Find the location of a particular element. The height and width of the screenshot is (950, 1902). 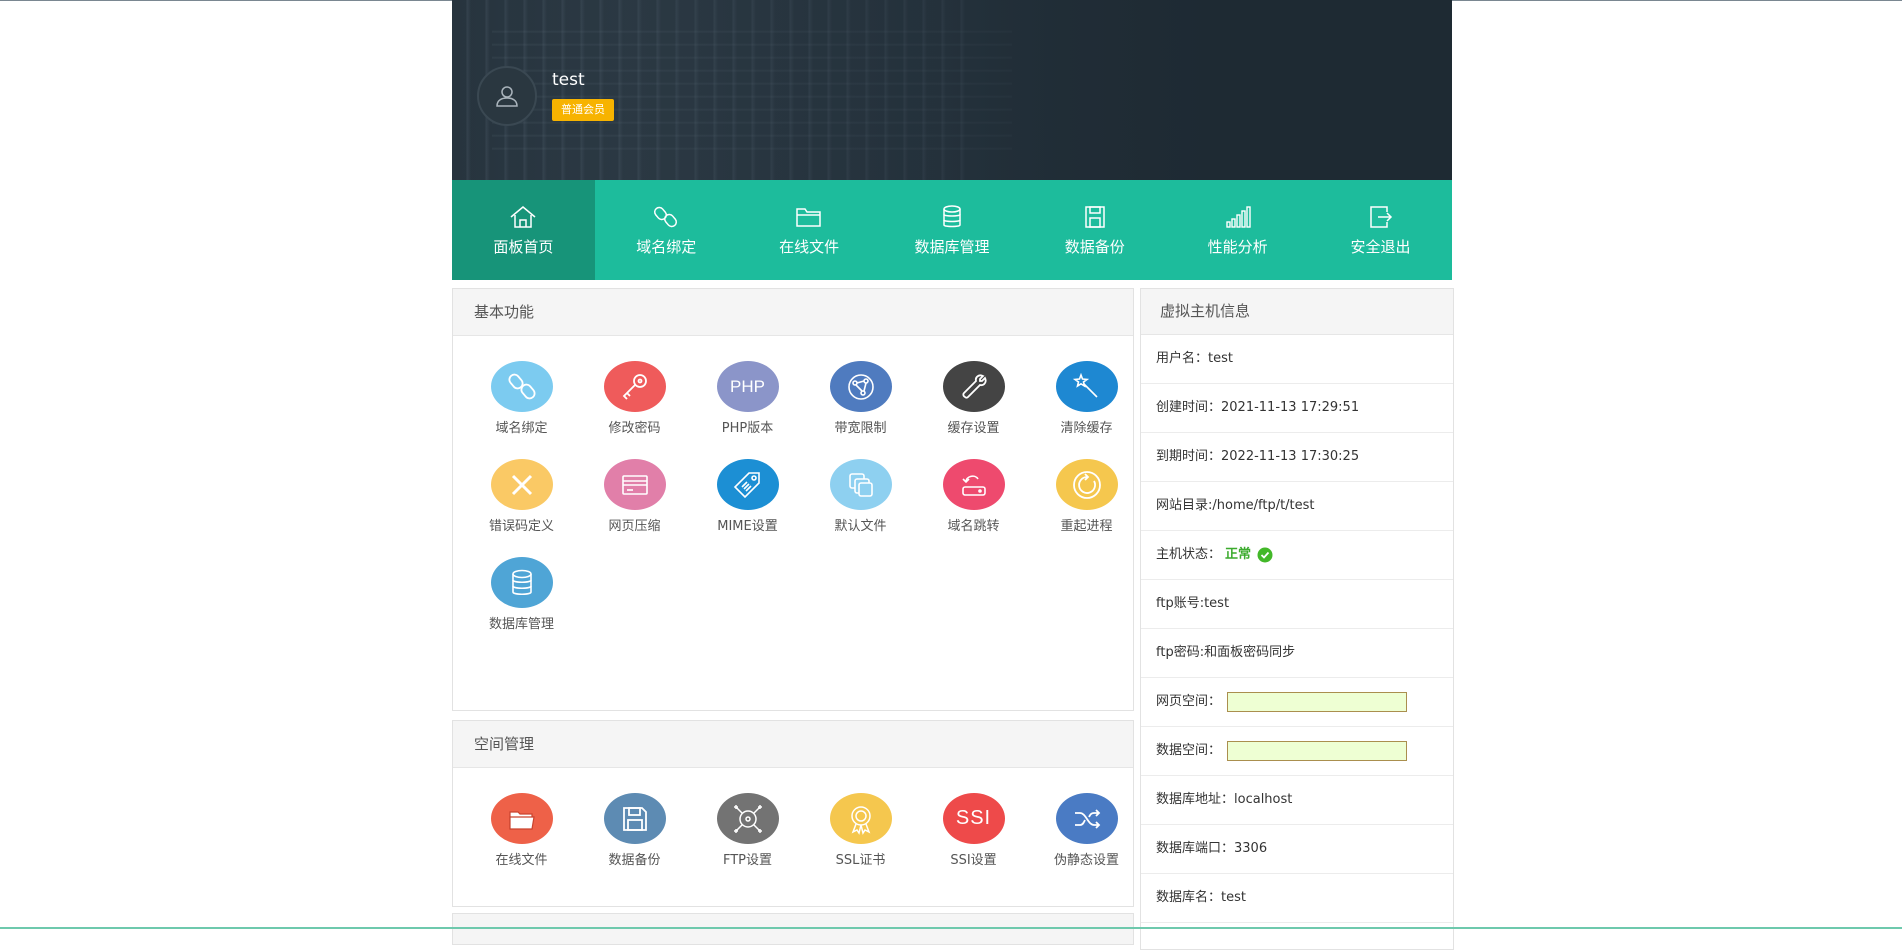

info-row-username: 用户名： test is located at coordinates (1297, 359).